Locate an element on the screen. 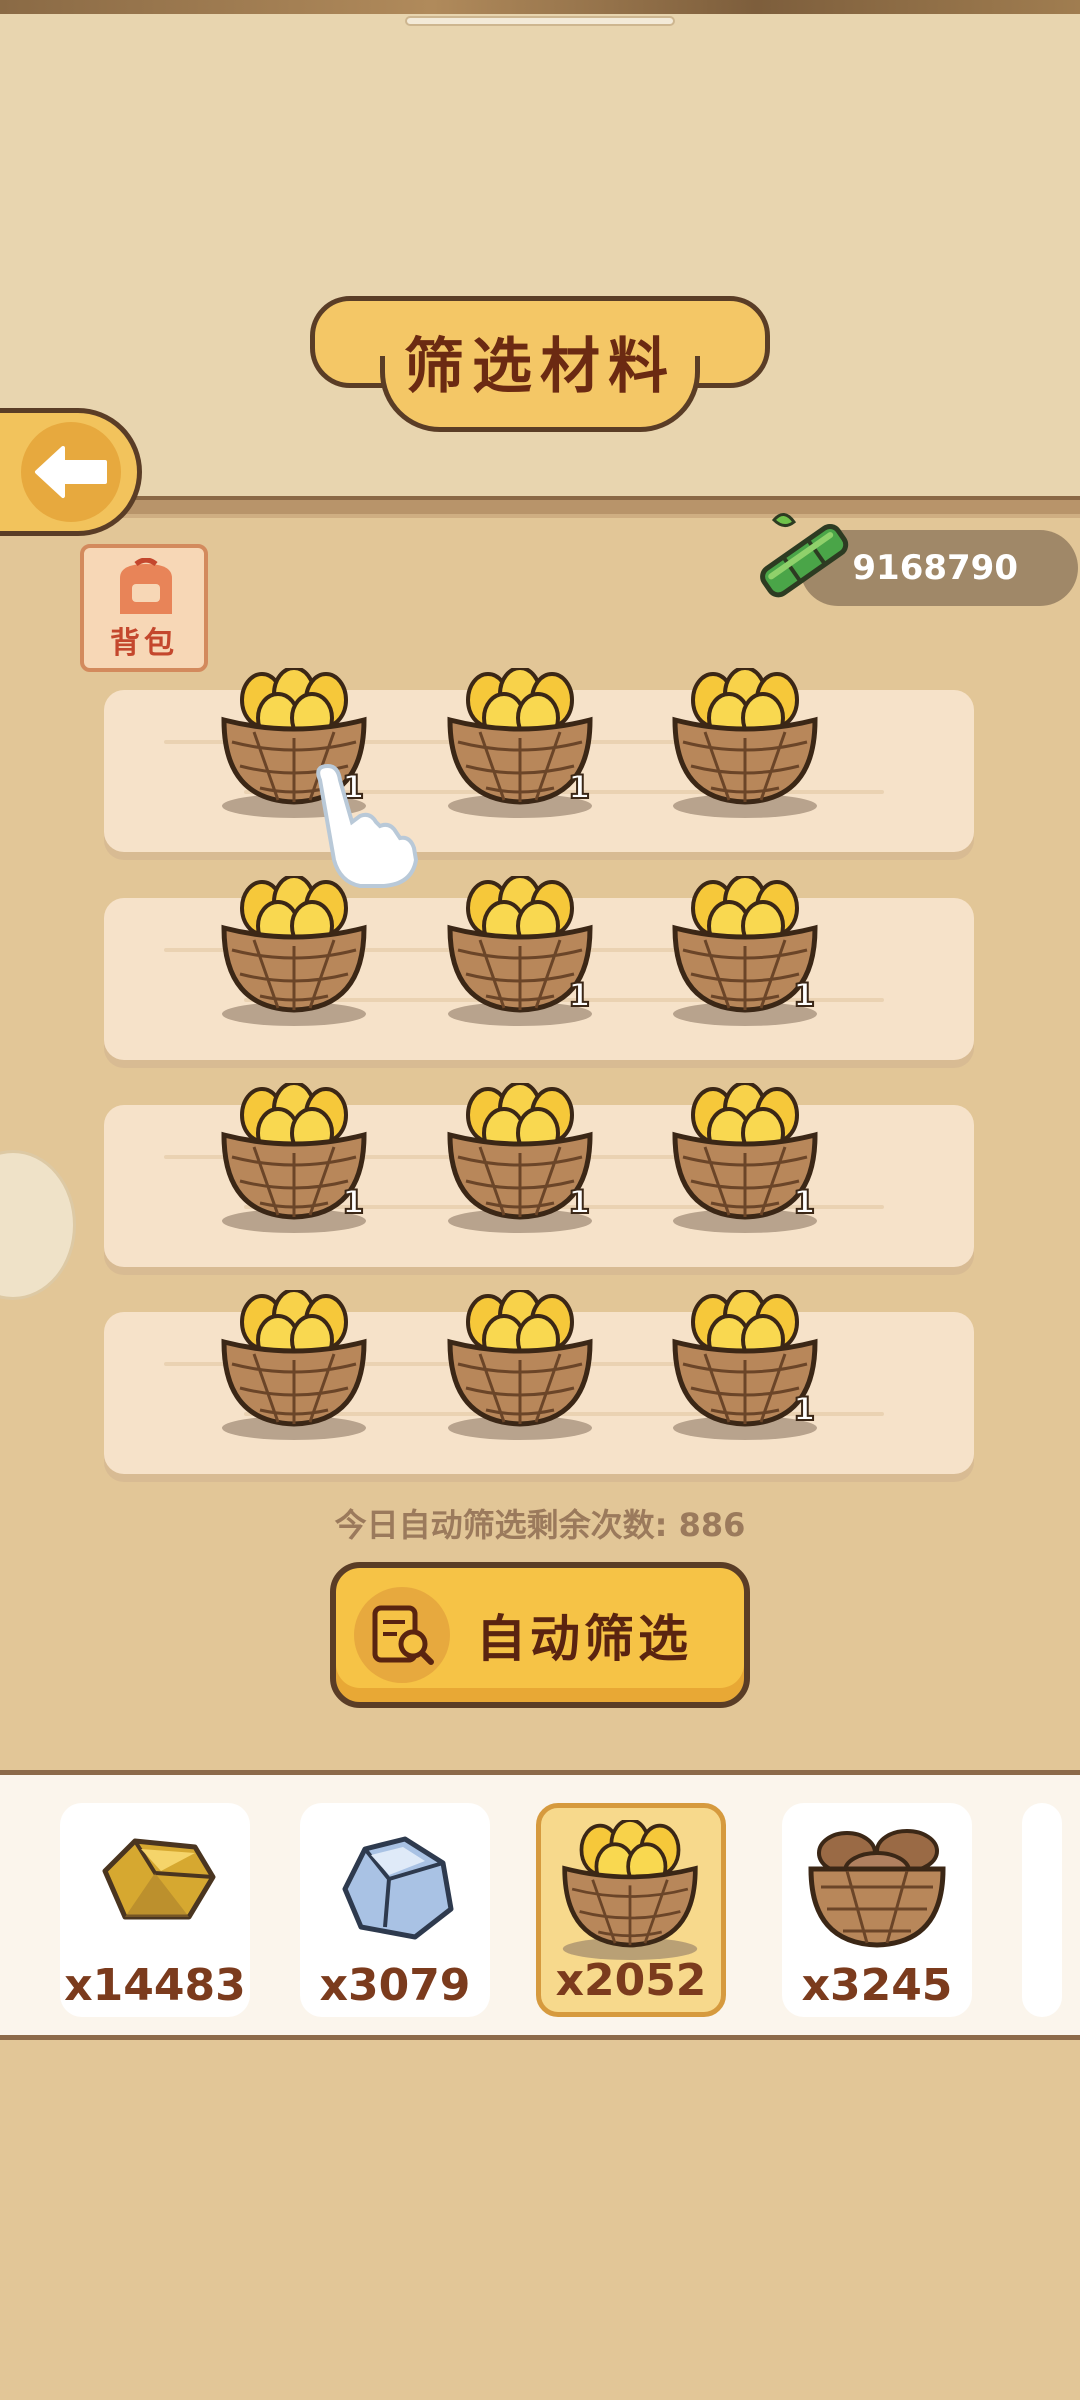 The image size is (1080, 2400). inventory-qty: x3079 is located at coordinates (395, 1985).